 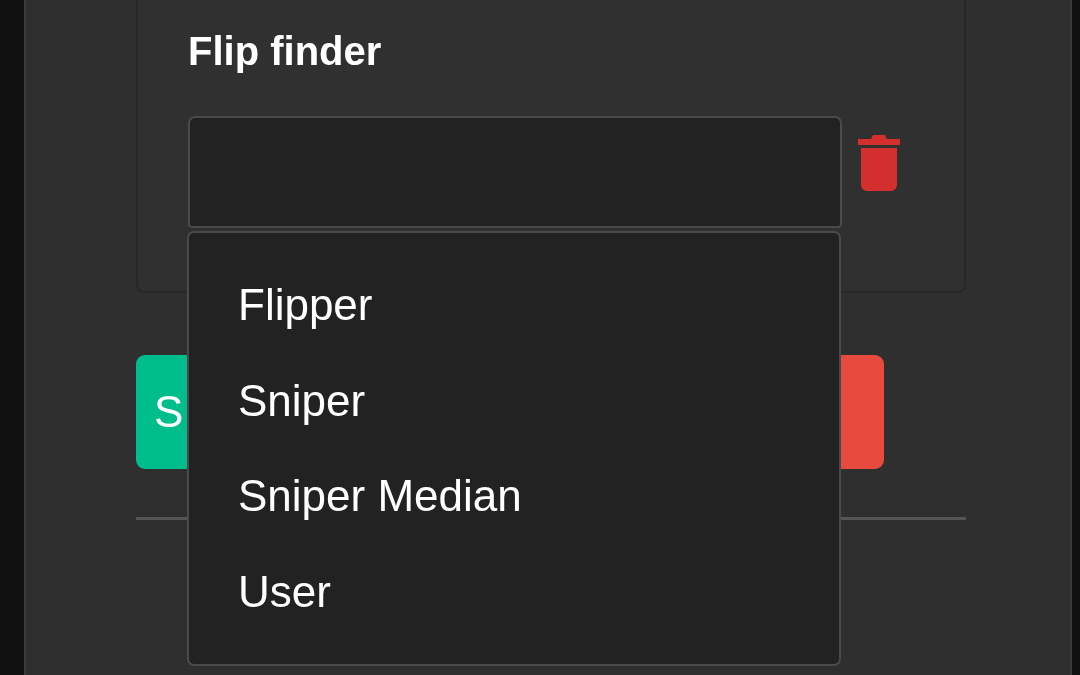 I want to click on menu-option: User, so click(x=514, y=592).